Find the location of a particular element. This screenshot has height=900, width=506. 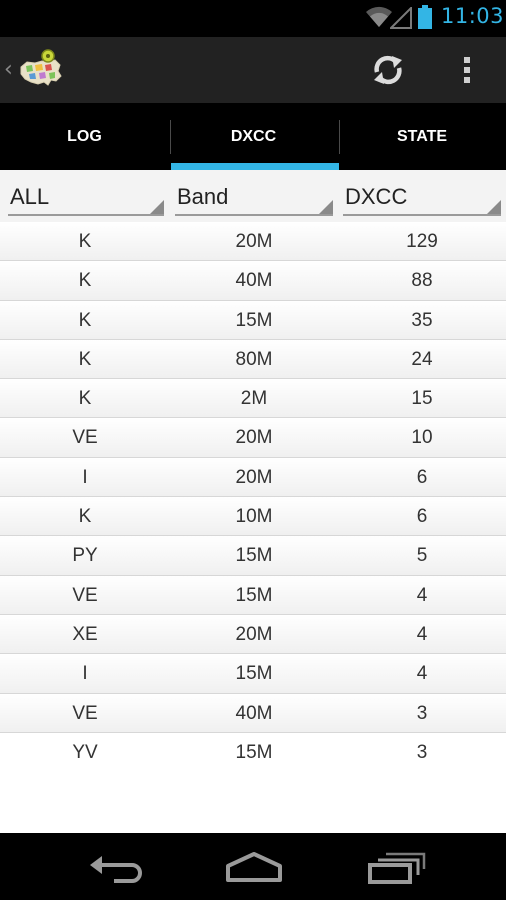

signal-icon is located at coordinates (401, 18).